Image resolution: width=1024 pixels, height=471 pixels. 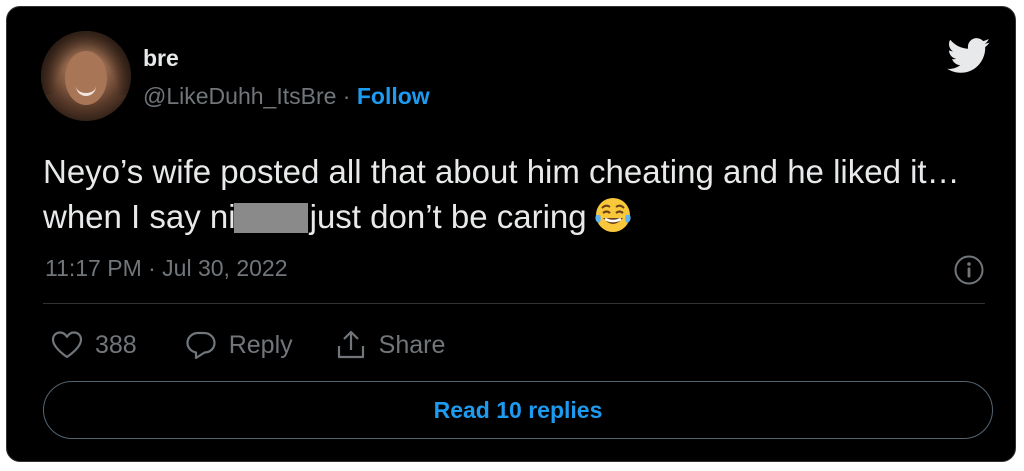 What do you see at coordinates (166, 268) in the screenshot?
I see `tweet-timestamp: 11:17 PM · Jul 30, 2022` at bounding box center [166, 268].